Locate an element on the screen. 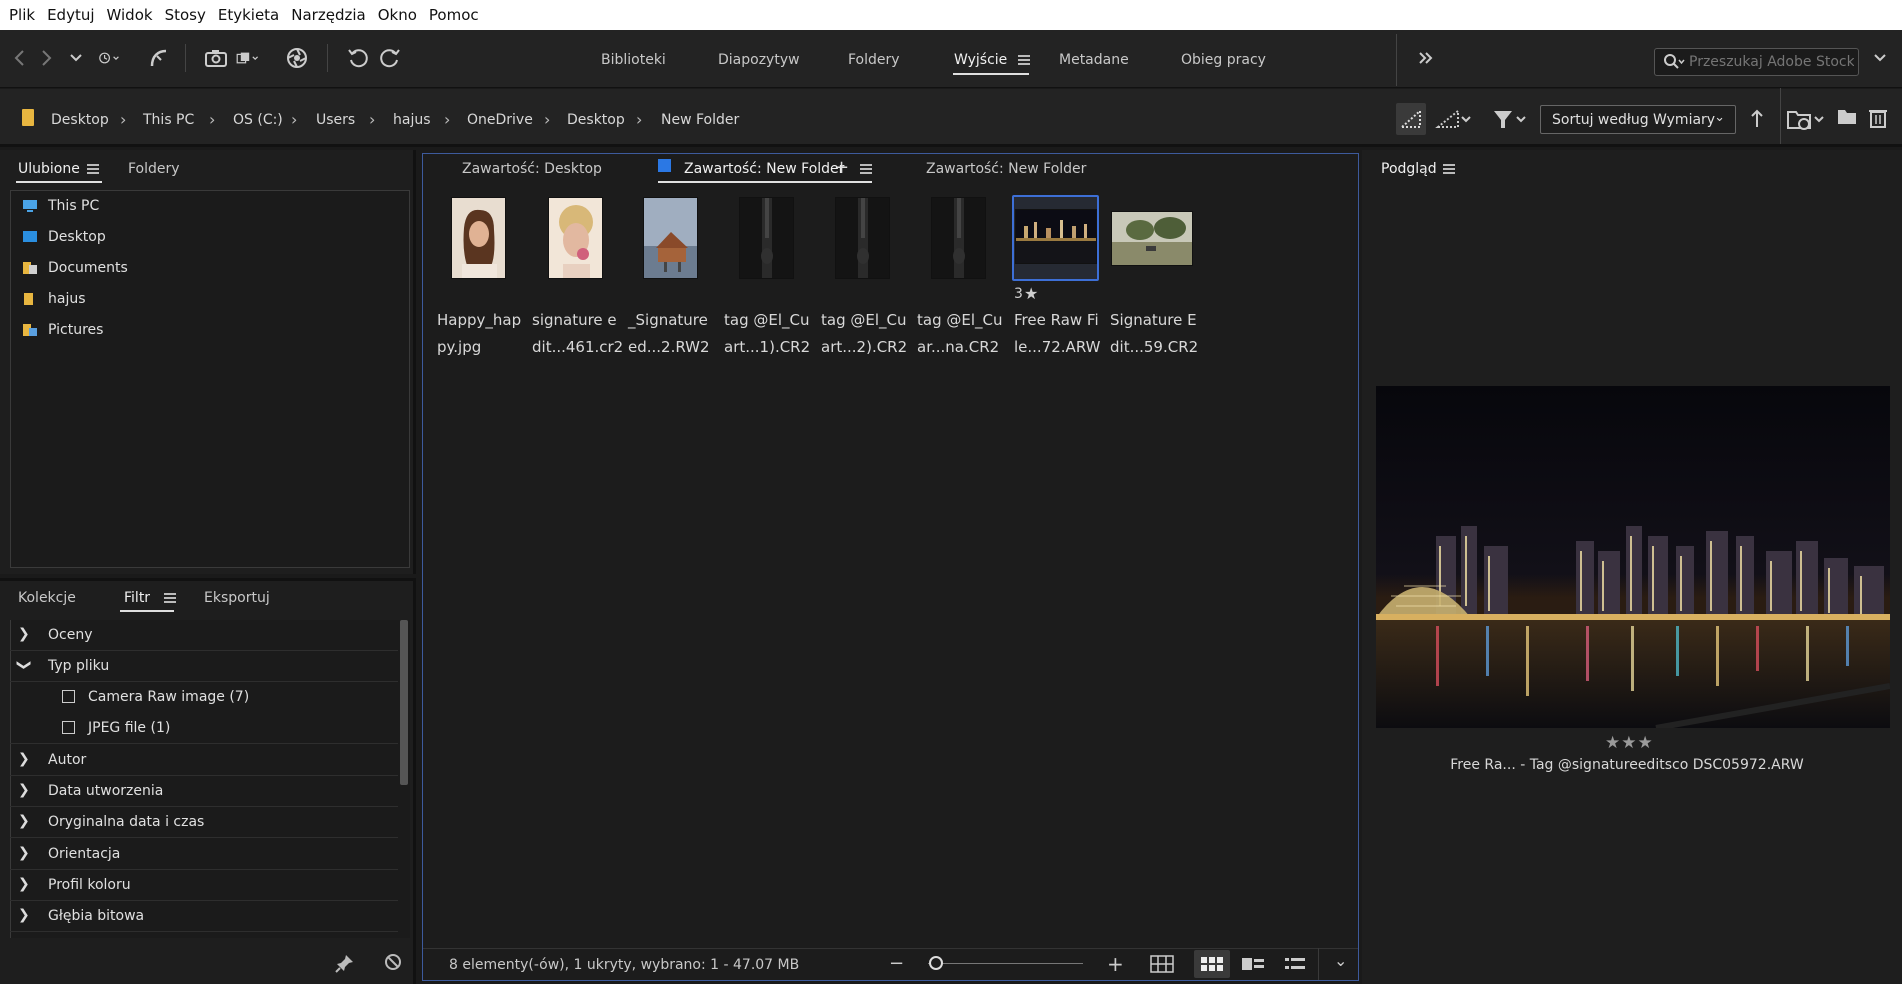 Image resolution: width=1902 pixels, height=984 pixels. menu-label: Etykieta is located at coordinates (248, 15).